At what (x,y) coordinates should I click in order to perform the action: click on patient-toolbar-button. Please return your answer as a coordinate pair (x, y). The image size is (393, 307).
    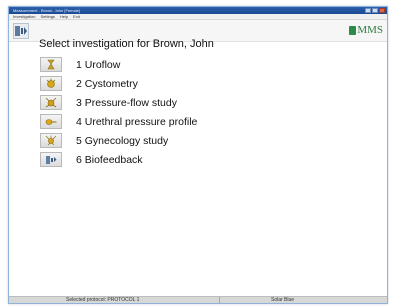
    Looking at the image, I should click on (21, 31).